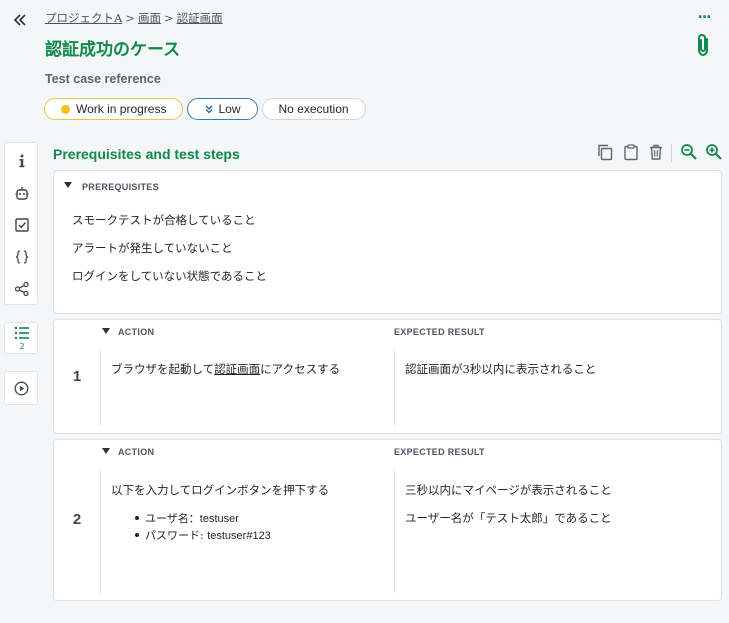  What do you see at coordinates (209, 109) in the screenshot?
I see `double-chevron-down-icon` at bounding box center [209, 109].